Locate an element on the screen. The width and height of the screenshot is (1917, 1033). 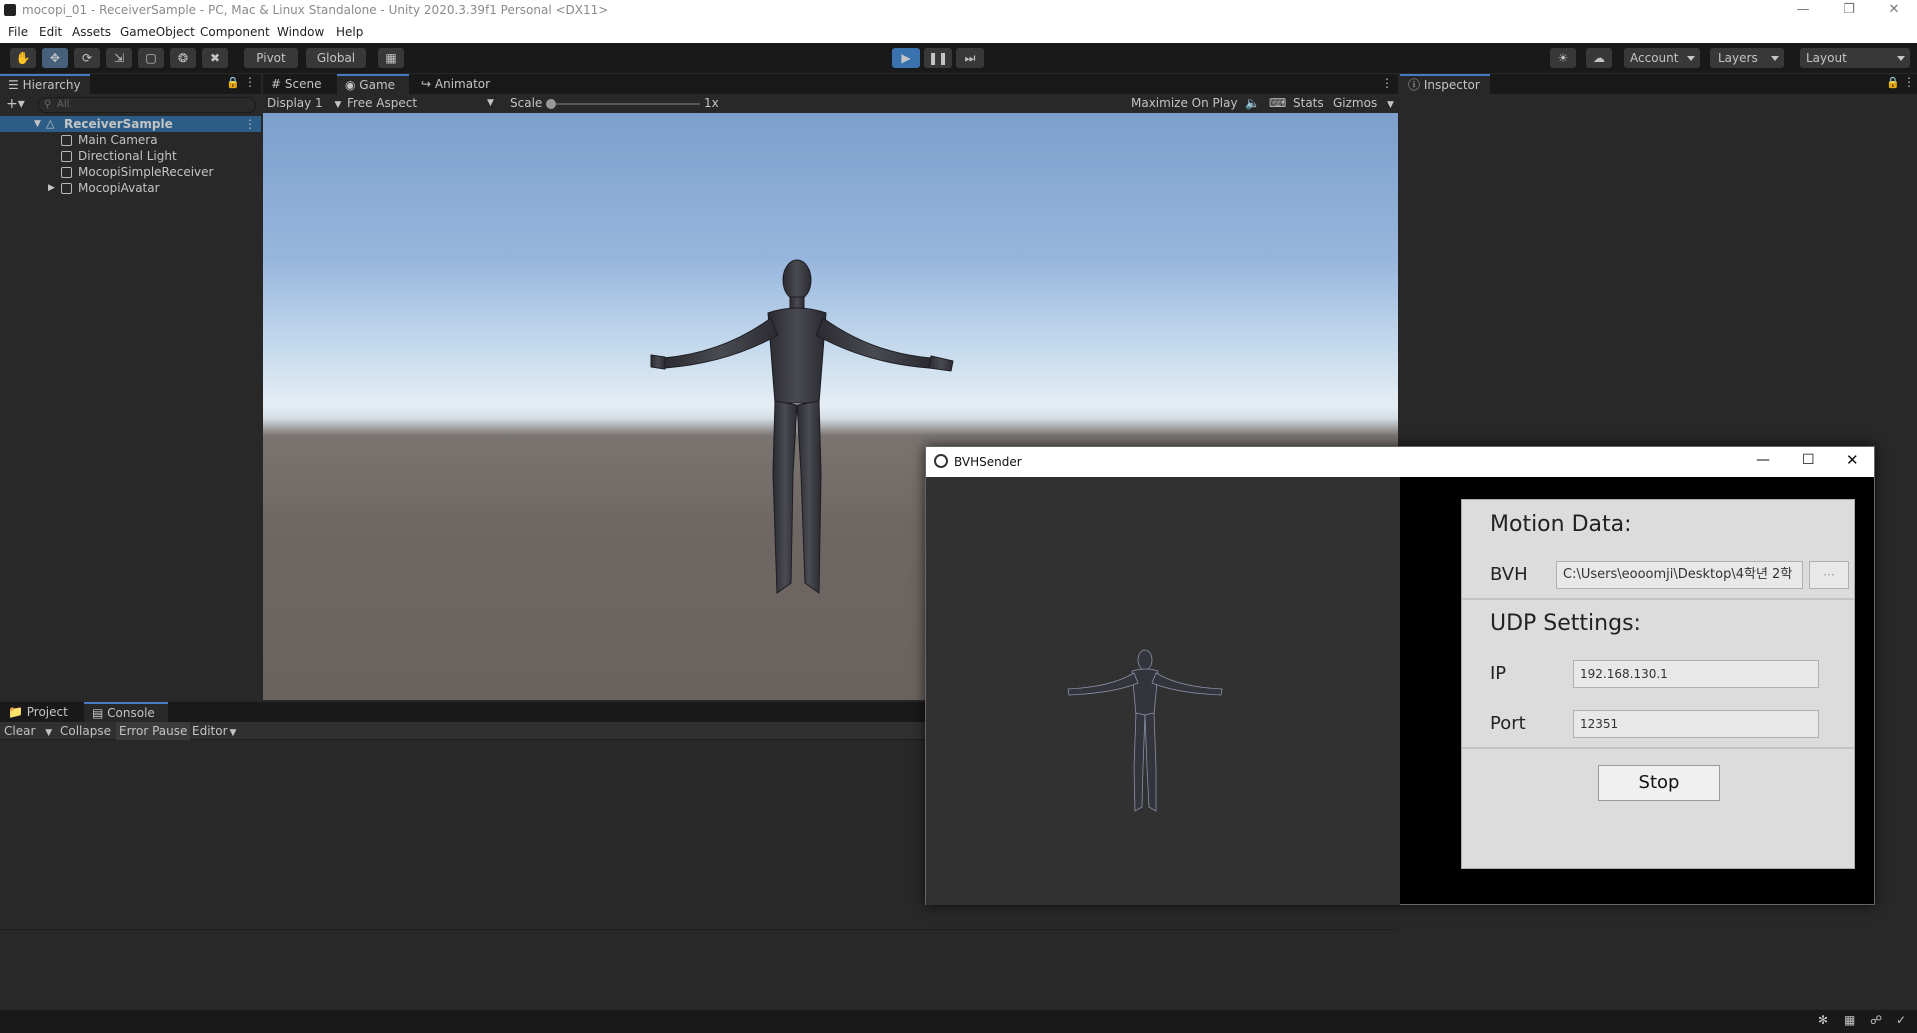
bvh-path-field: C:\Users\eooomji\Desktop\4학년 2학 is located at coordinates (1679, 575).